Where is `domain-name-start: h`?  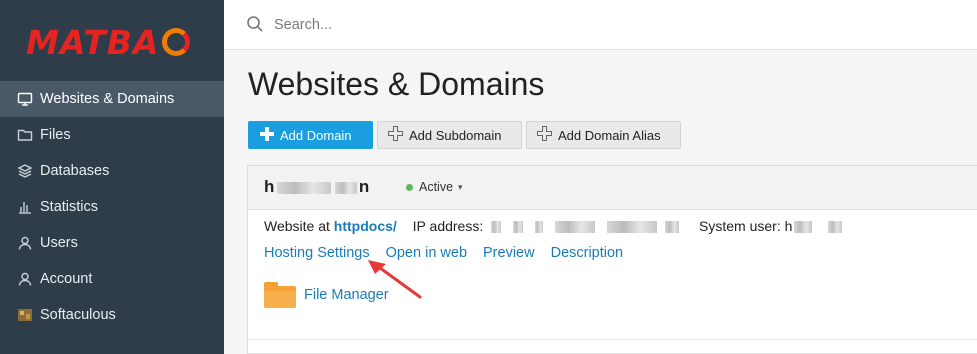 domain-name-start: h is located at coordinates (269, 186).